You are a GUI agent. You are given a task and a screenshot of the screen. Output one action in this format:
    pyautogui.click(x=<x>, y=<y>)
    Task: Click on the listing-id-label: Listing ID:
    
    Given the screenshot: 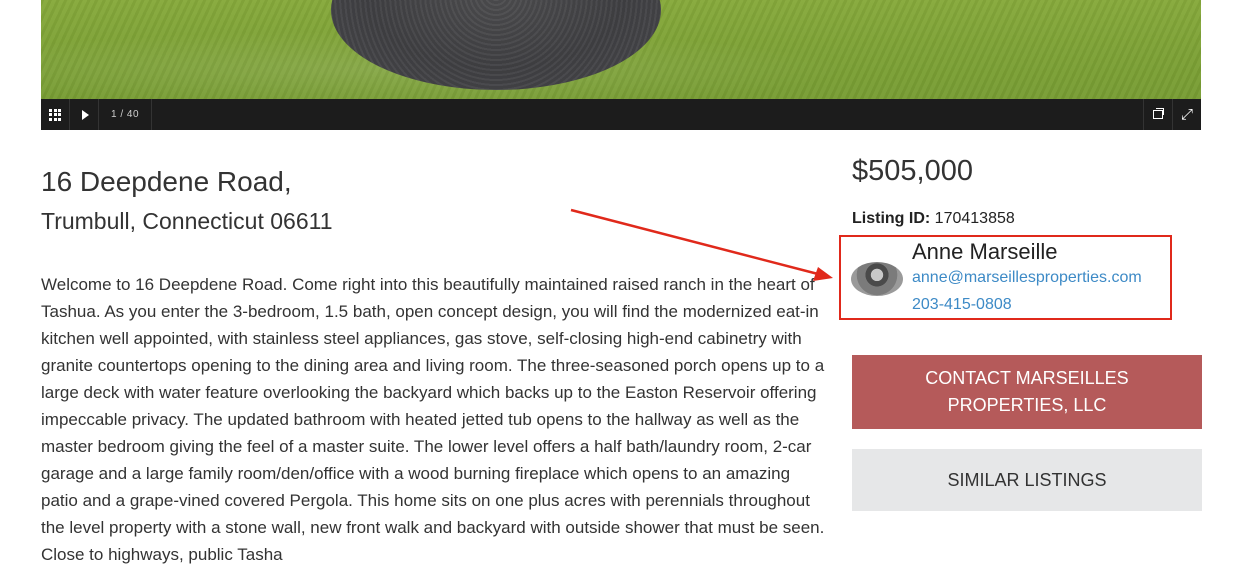 What is the action you would take?
    pyautogui.click(x=891, y=218)
    